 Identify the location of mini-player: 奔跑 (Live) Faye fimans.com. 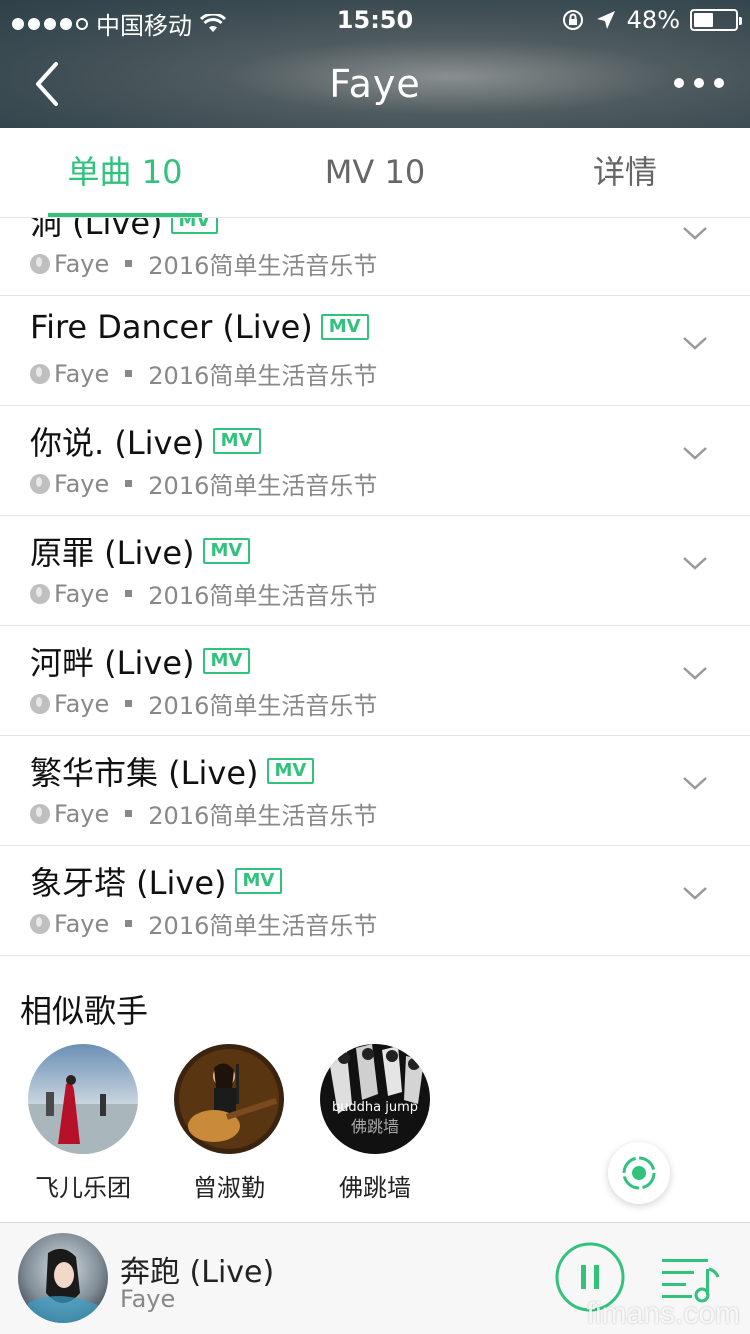
(375, 1278).